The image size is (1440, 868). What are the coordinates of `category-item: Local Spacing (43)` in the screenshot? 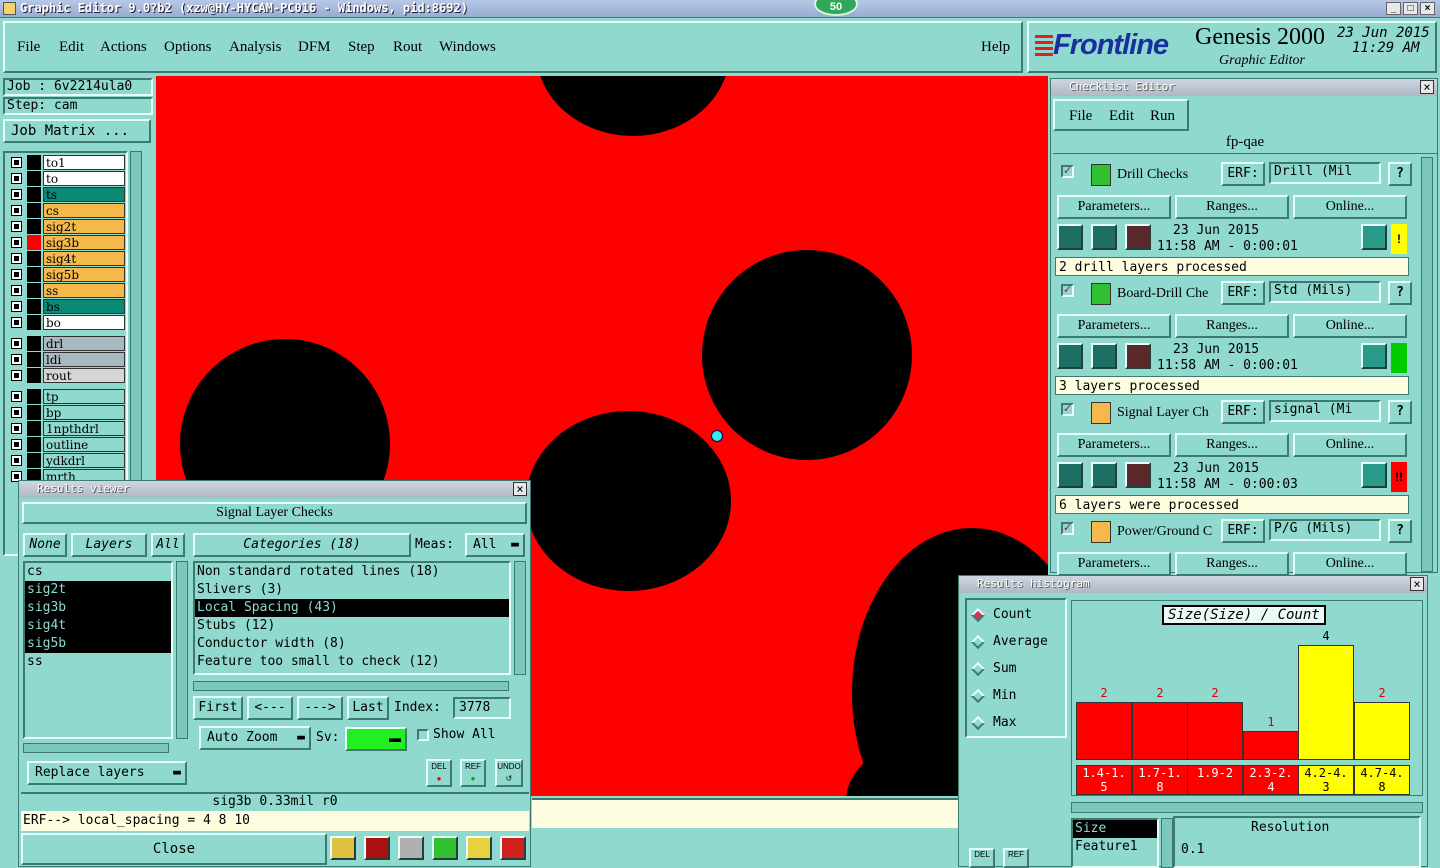 It's located at (352, 608).